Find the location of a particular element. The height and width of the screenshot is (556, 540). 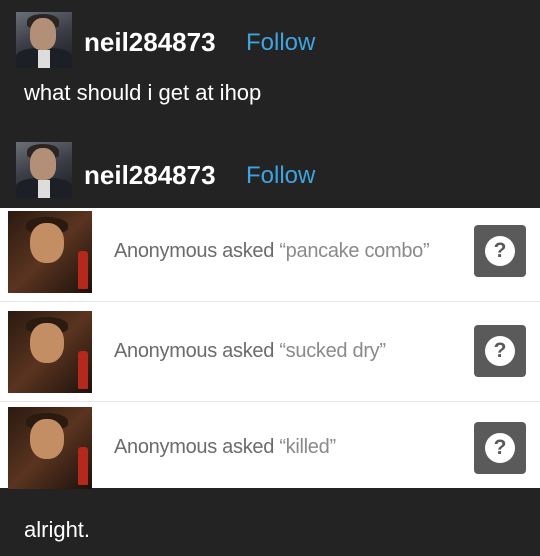

ask-text: Anonymous asked “pancake combo” is located at coordinates (272, 251).